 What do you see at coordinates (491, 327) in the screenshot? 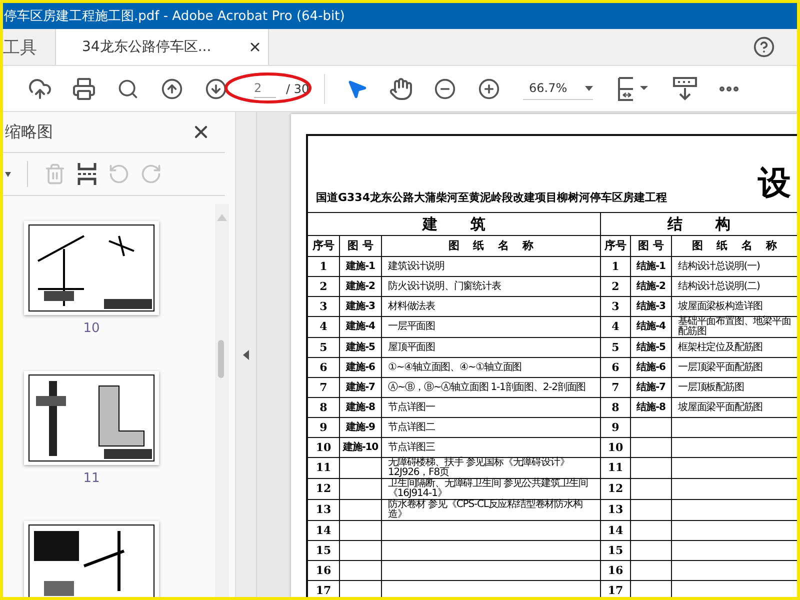
I see `drawing-title: 一层平面图` at bounding box center [491, 327].